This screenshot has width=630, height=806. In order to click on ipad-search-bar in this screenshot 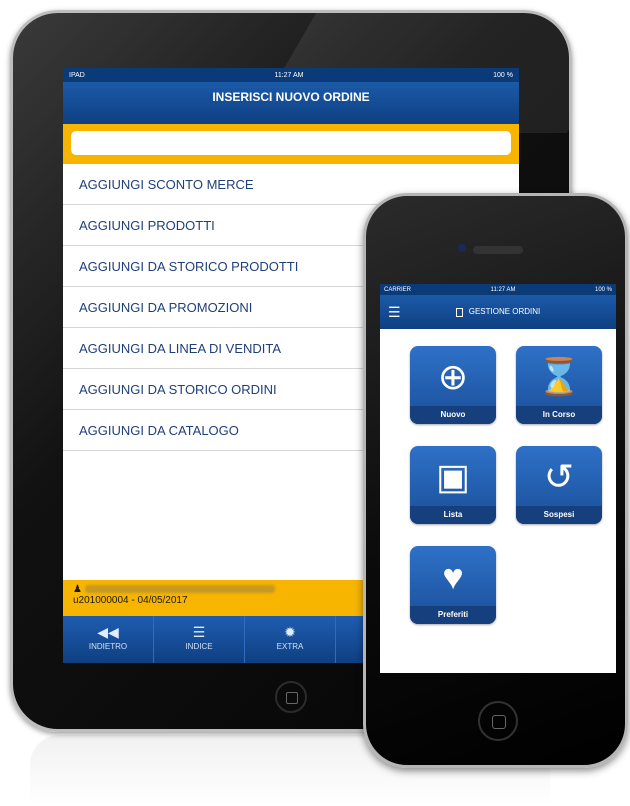, I will do `click(291, 144)`.